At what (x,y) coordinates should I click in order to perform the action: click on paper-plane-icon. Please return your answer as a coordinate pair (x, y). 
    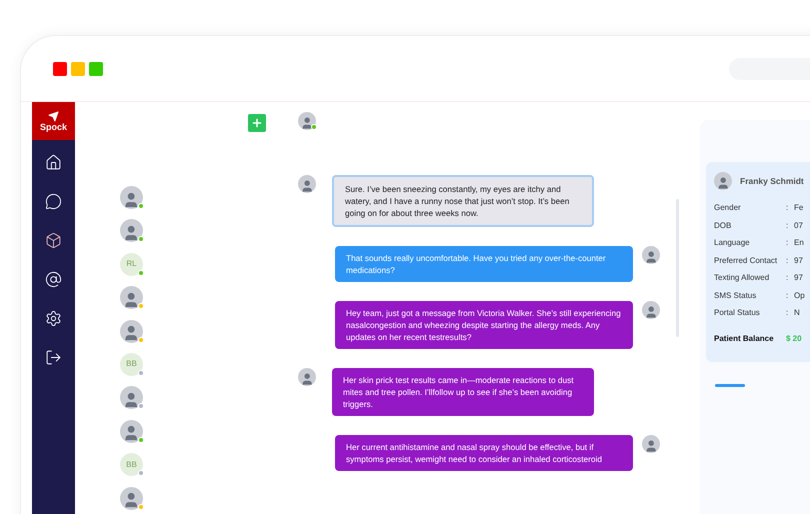
    Looking at the image, I should click on (53, 116).